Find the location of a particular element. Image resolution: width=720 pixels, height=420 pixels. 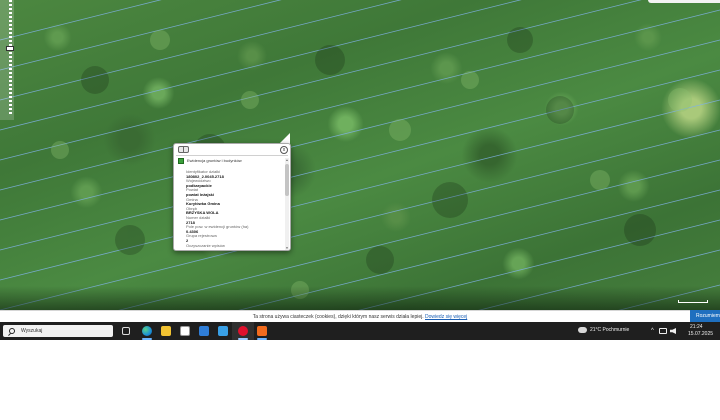

taskbar-search-input: Wyszukaj is located at coordinates (58, 331).